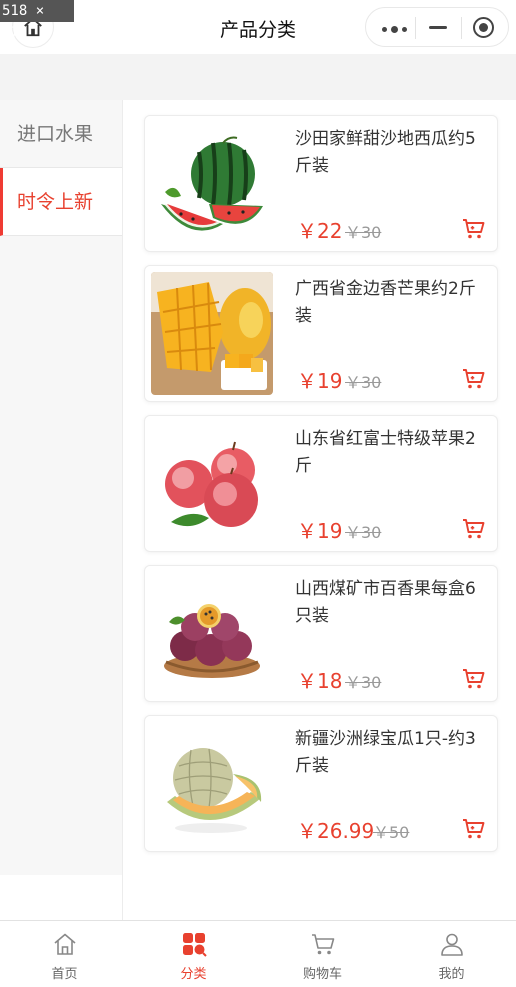 The width and height of the screenshot is (516, 987). Describe the element at coordinates (212, 633) in the screenshot. I see `product-image-passion-fruit` at that location.